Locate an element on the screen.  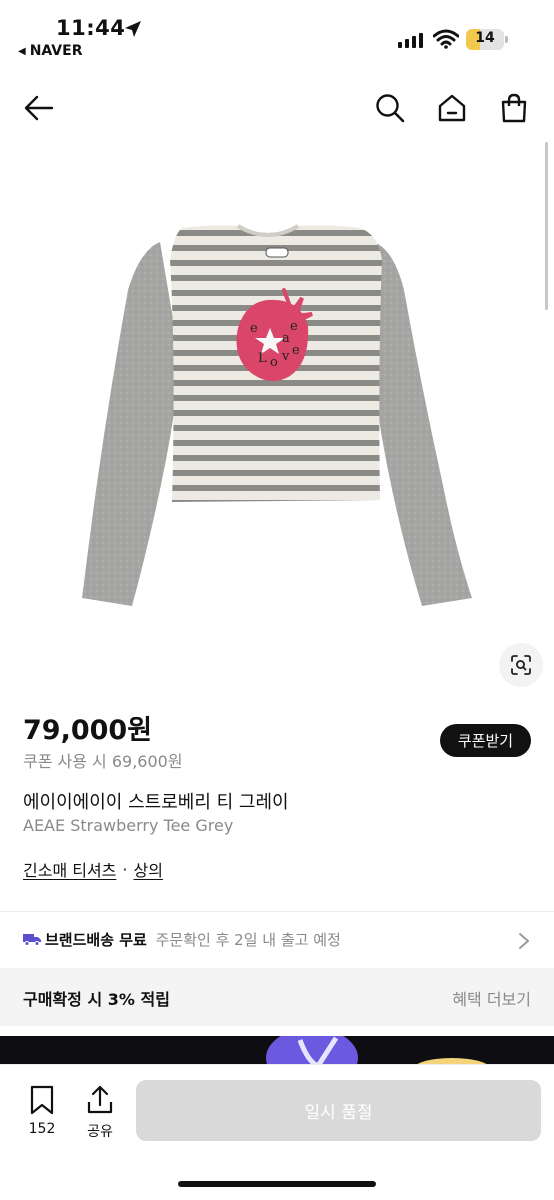
bookmark-icon is located at coordinates (42, 1100).